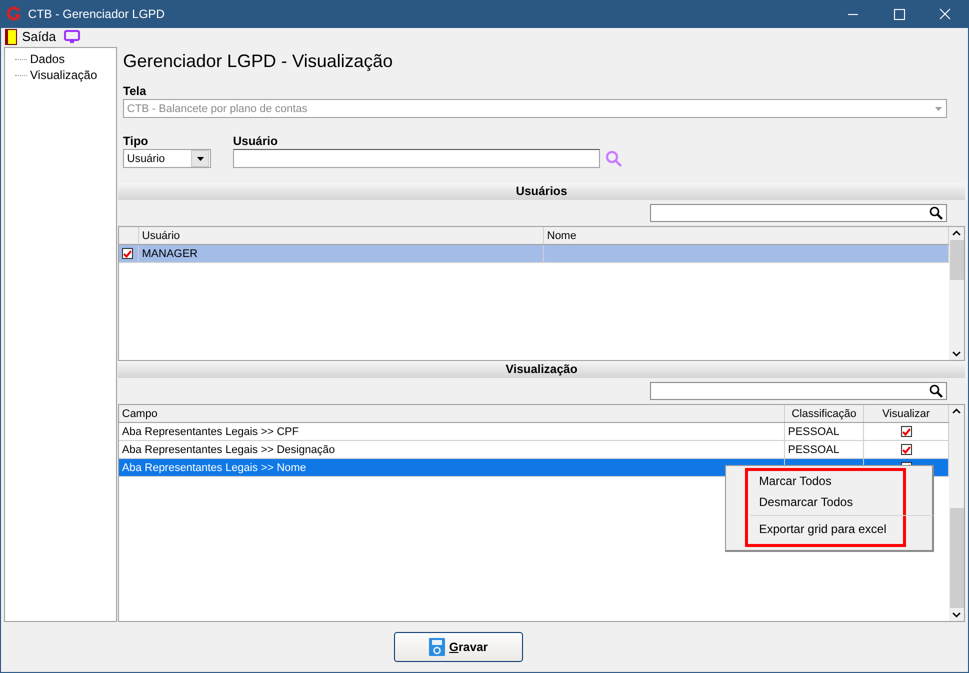 This screenshot has width=969, height=673. Describe the element at coordinates (458, 647) in the screenshot. I see `save-button: Gravar` at that location.